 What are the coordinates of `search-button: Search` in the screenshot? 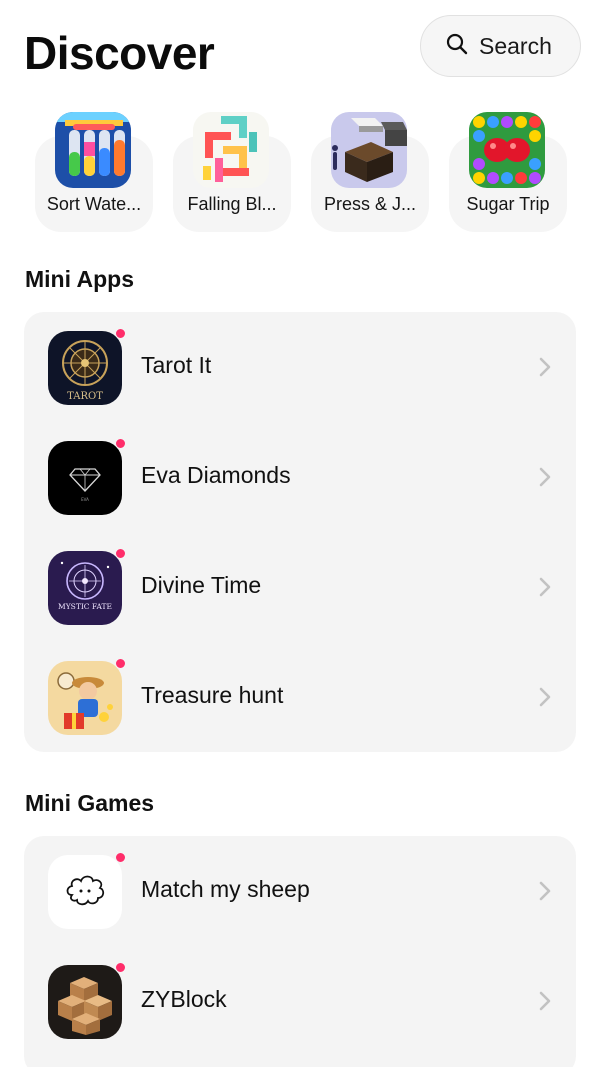 It's located at (500, 46).